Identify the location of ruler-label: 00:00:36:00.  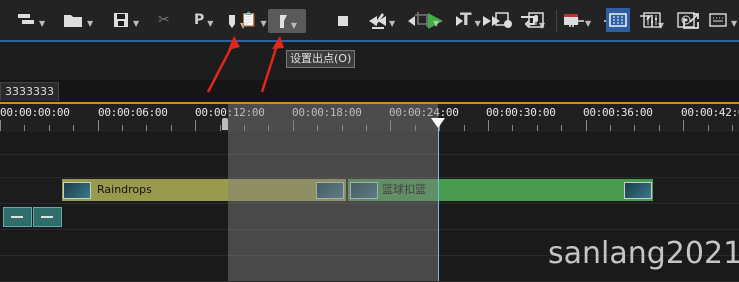
(618, 112).